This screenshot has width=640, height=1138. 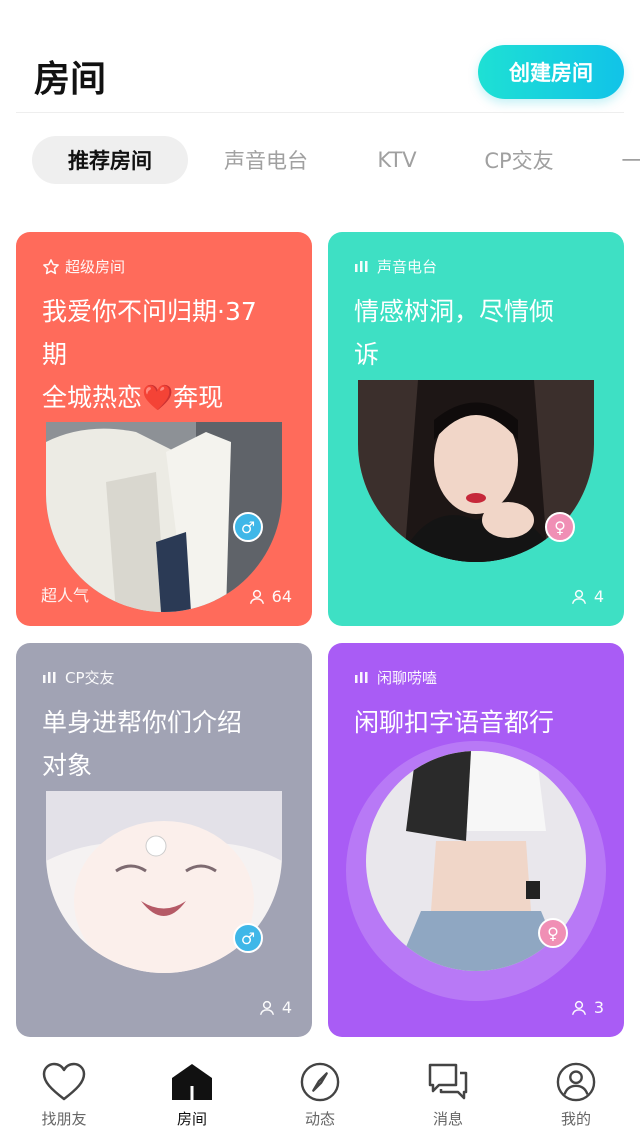 I want to click on tab-ktv: KTV, so click(x=397, y=160).